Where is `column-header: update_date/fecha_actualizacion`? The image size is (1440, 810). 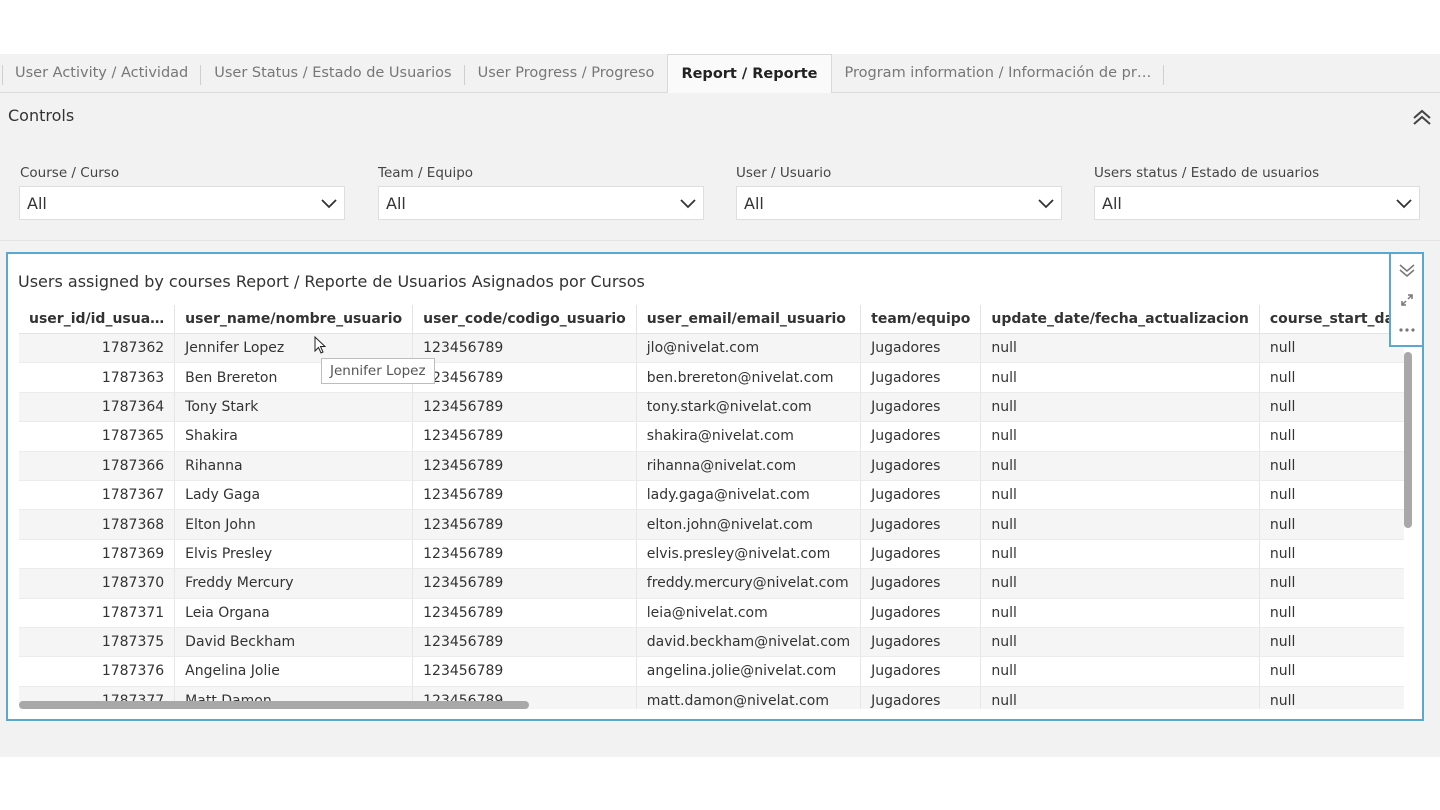
column-header: update_date/fecha_actualizacion is located at coordinates (1120, 319).